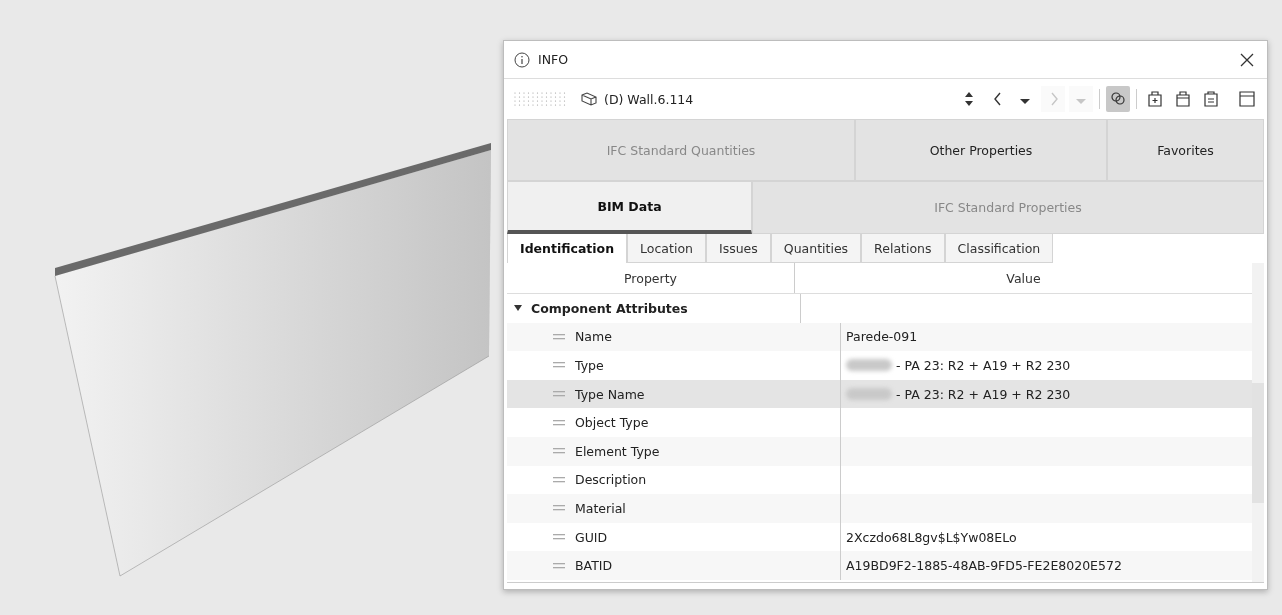  Describe the element at coordinates (522, 59) in the screenshot. I see `info-icon` at that location.